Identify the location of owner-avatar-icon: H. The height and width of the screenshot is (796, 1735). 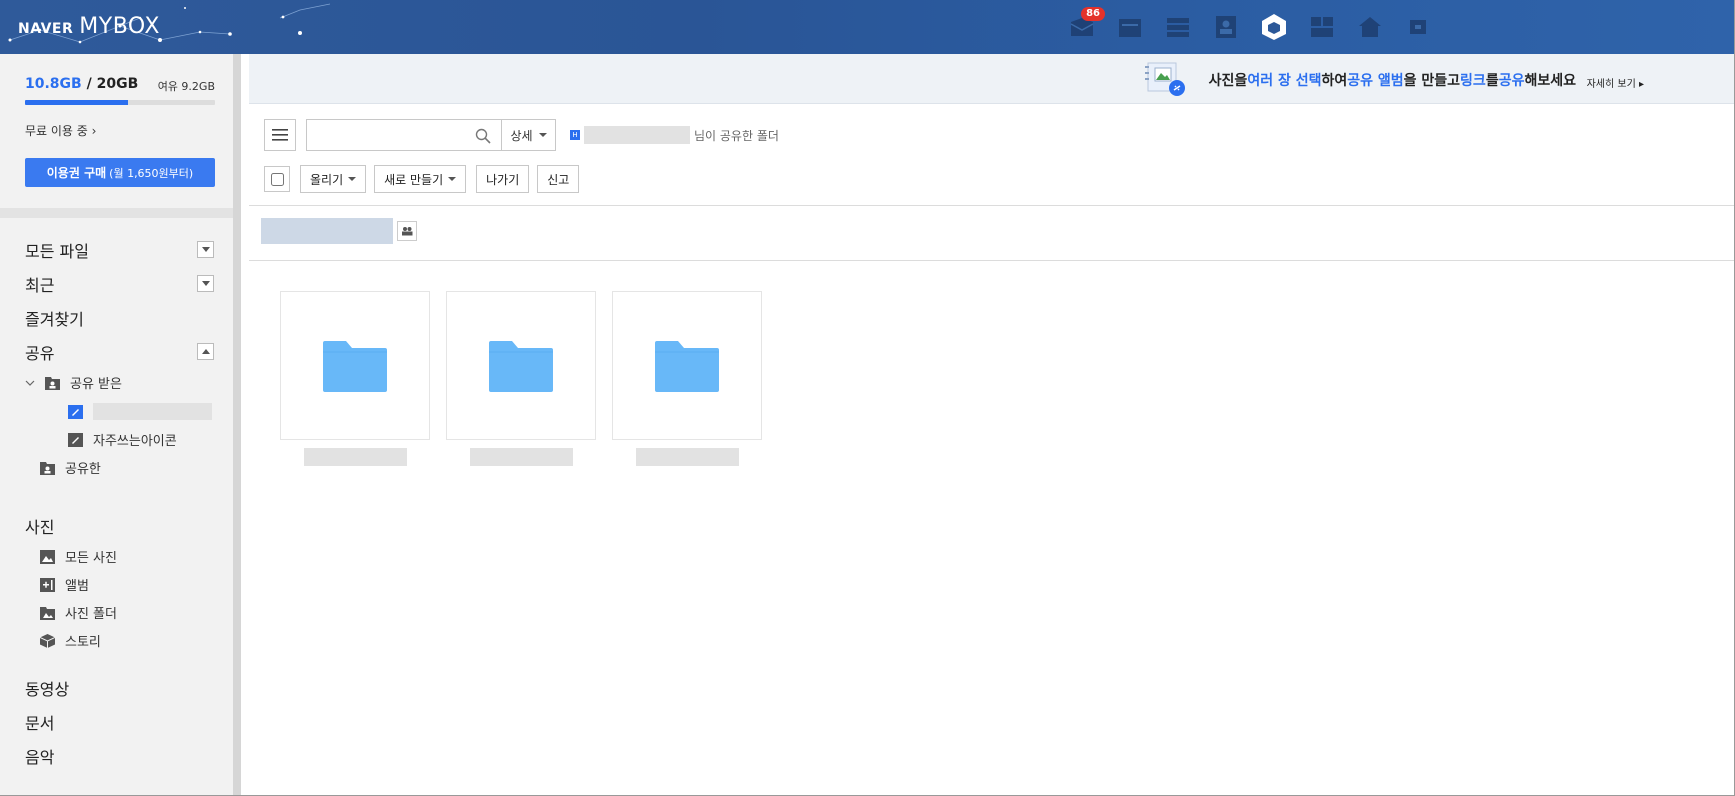
(575, 135).